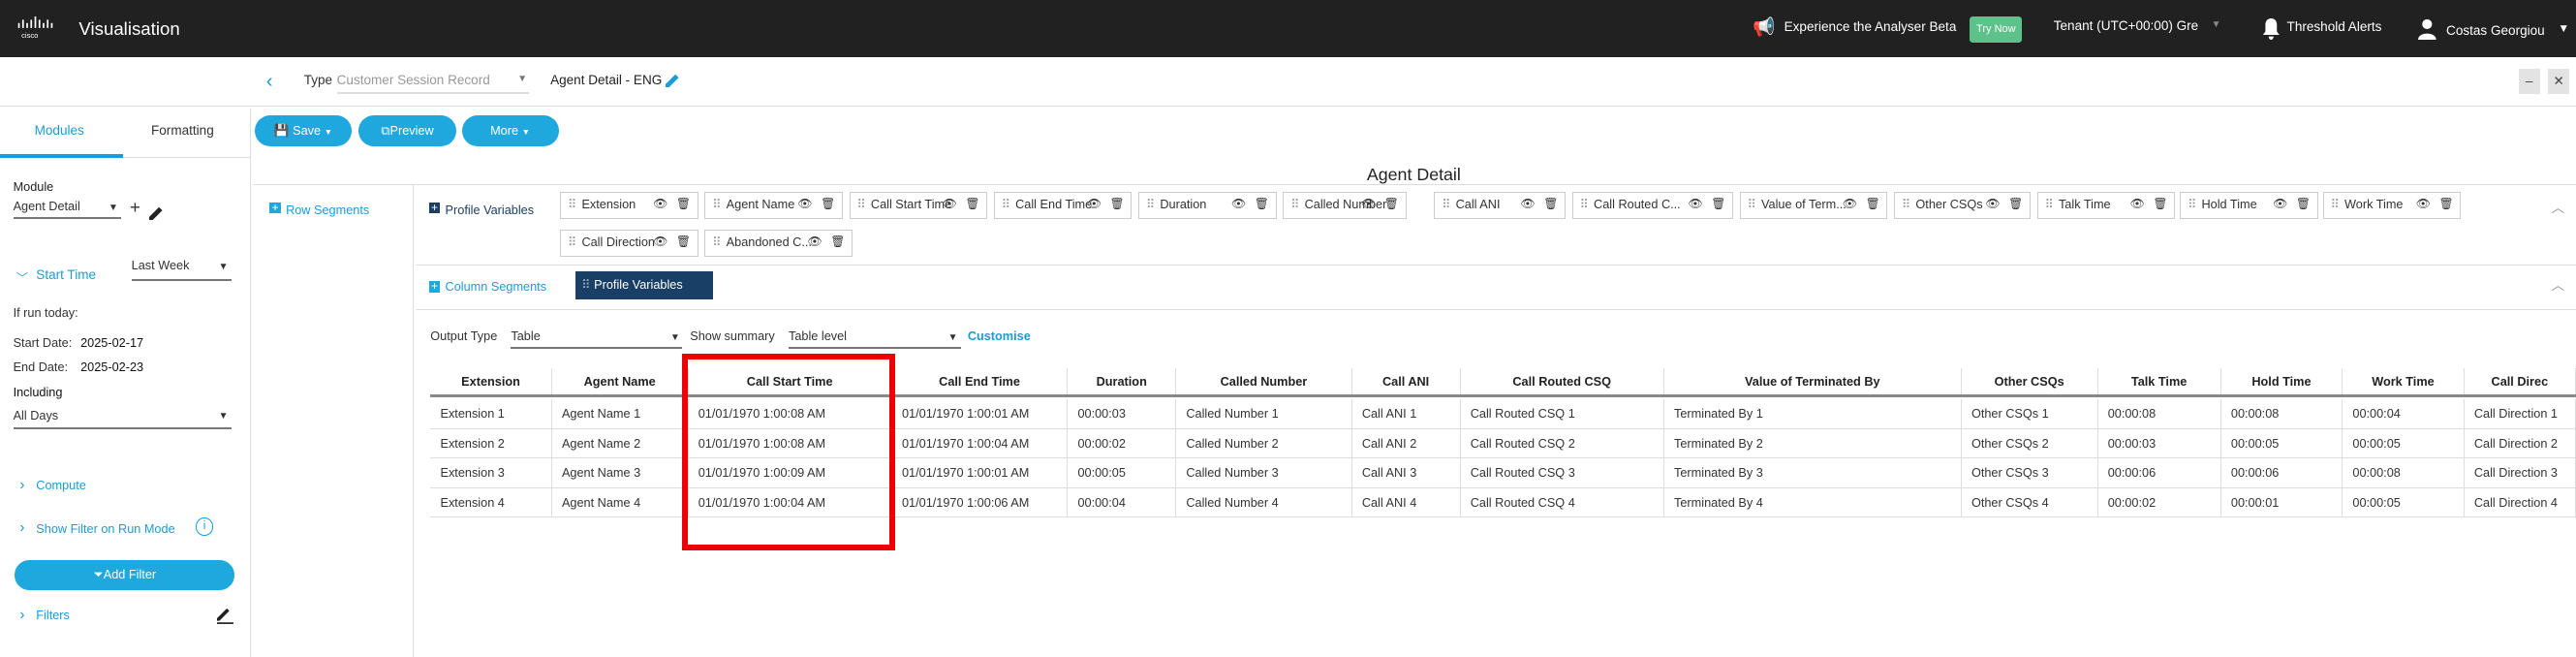 Image resolution: width=2576 pixels, height=657 pixels. I want to click on tenant-selector: Tenant (UTC+00:00) Gre, so click(2126, 25).